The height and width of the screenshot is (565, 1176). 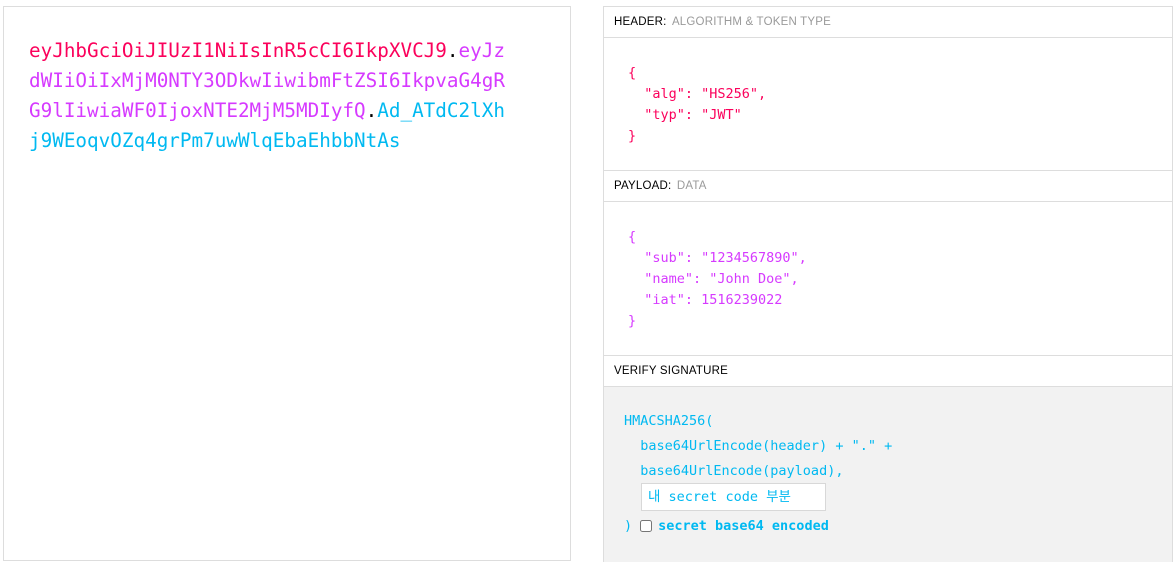 What do you see at coordinates (691, 186) in the screenshot?
I see `payload-section-subtitle: DATA` at bounding box center [691, 186].